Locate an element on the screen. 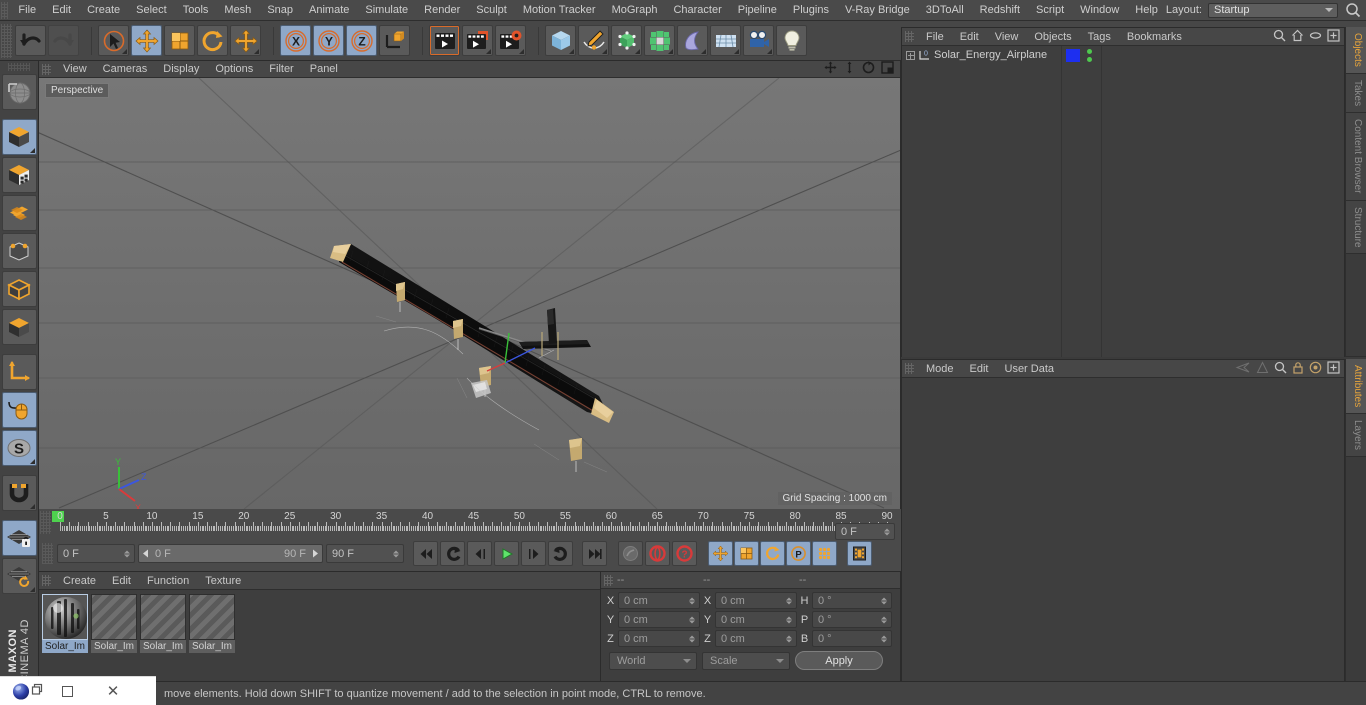  texture-mode-button is located at coordinates (19, 175).